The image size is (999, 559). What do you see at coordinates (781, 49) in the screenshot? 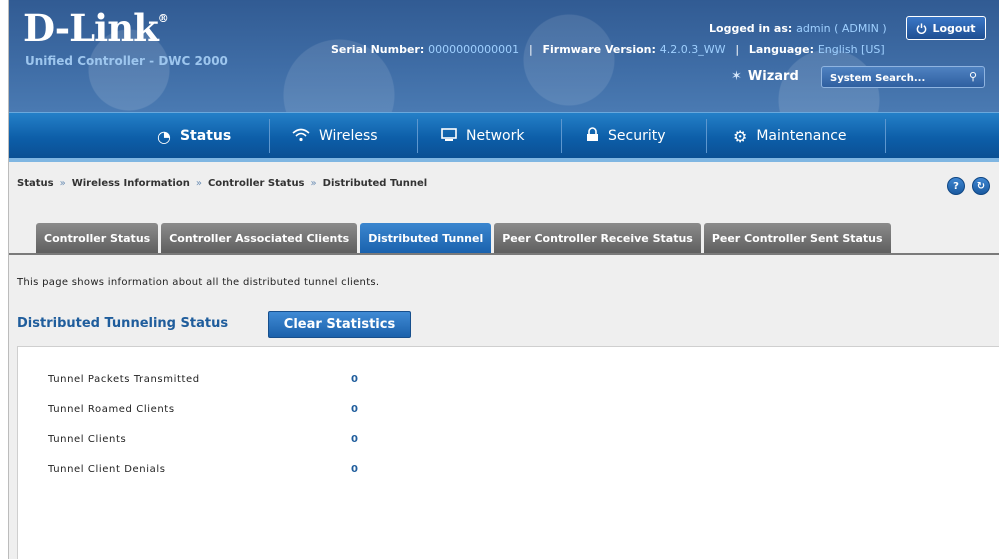
I see `language-label: Language:` at bounding box center [781, 49].